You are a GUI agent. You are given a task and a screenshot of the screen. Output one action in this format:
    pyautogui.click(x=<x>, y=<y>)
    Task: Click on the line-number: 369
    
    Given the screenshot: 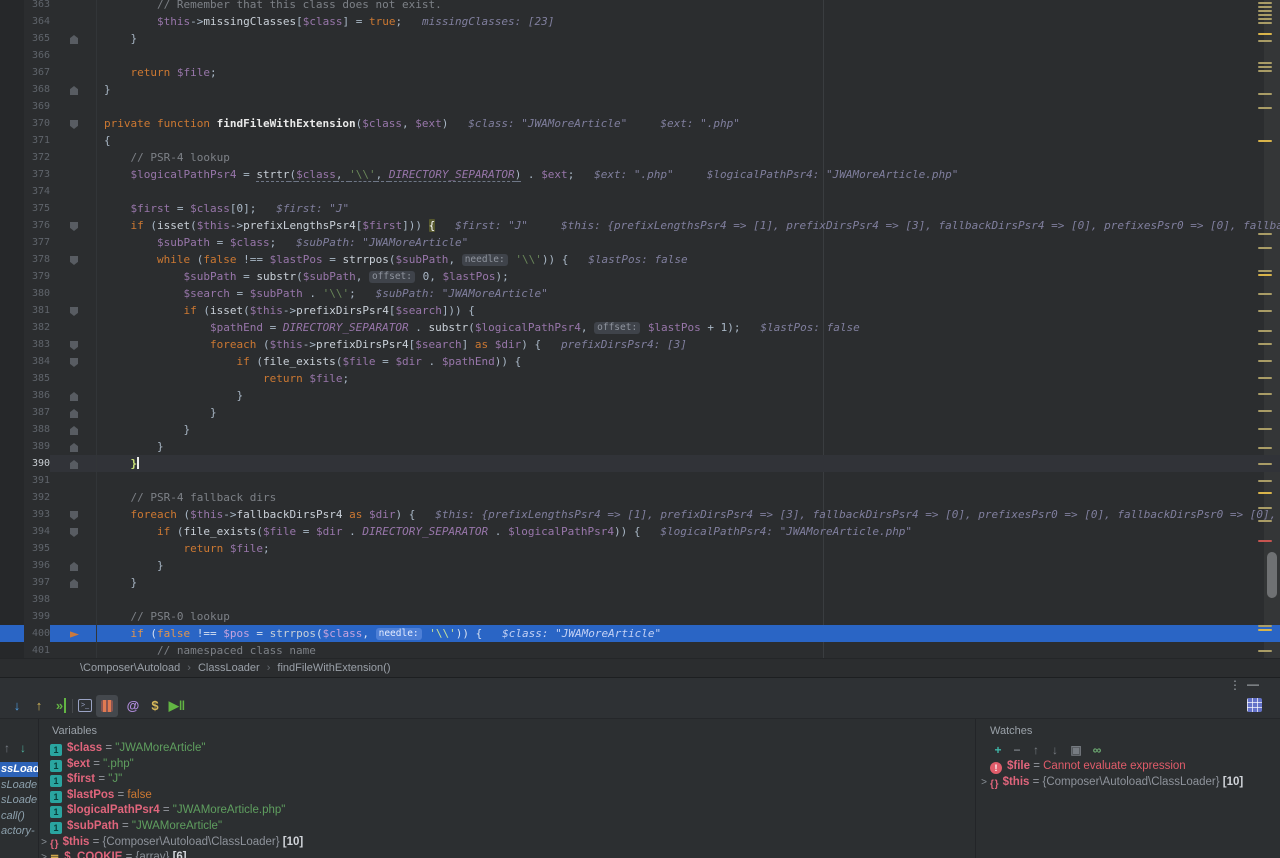 What is the action you would take?
    pyautogui.click(x=37, y=106)
    